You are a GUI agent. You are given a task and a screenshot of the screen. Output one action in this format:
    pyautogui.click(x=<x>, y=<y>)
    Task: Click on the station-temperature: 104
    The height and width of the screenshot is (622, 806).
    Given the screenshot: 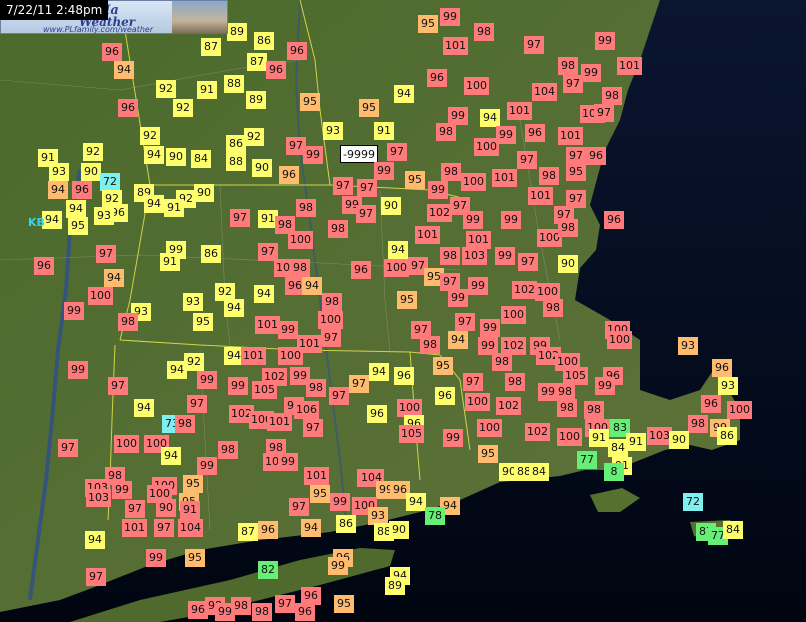 What is the action you would take?
    pyautogui.click(x=190, y=528)
    